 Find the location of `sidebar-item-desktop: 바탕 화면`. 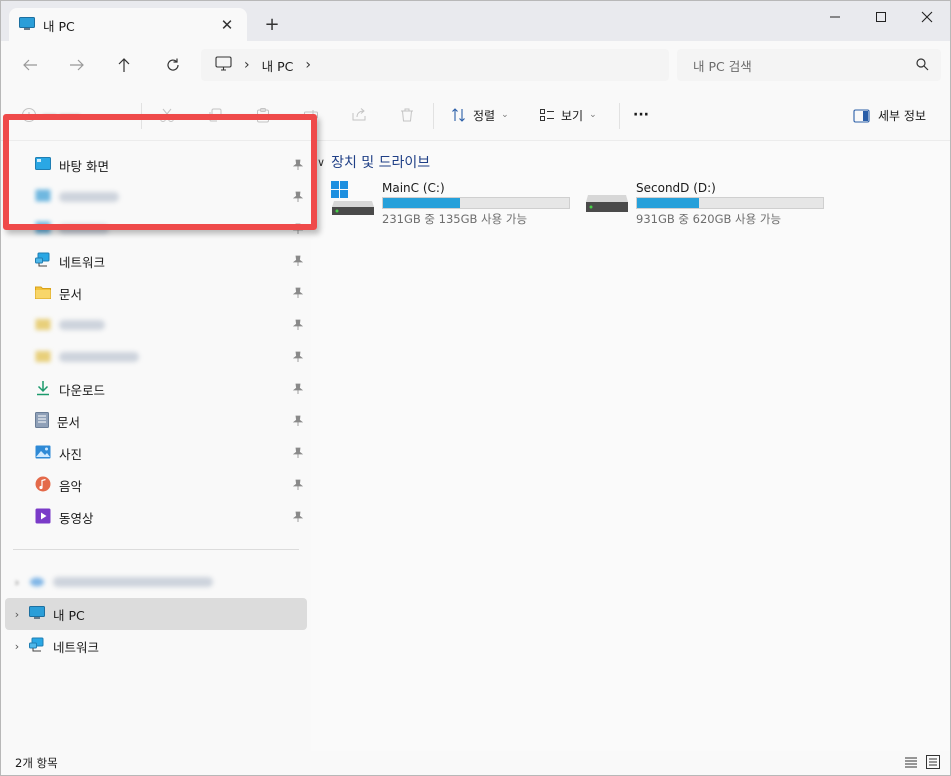

sidebar-item-desktop: 바탕 화면 is located at coordinates (171, 165).